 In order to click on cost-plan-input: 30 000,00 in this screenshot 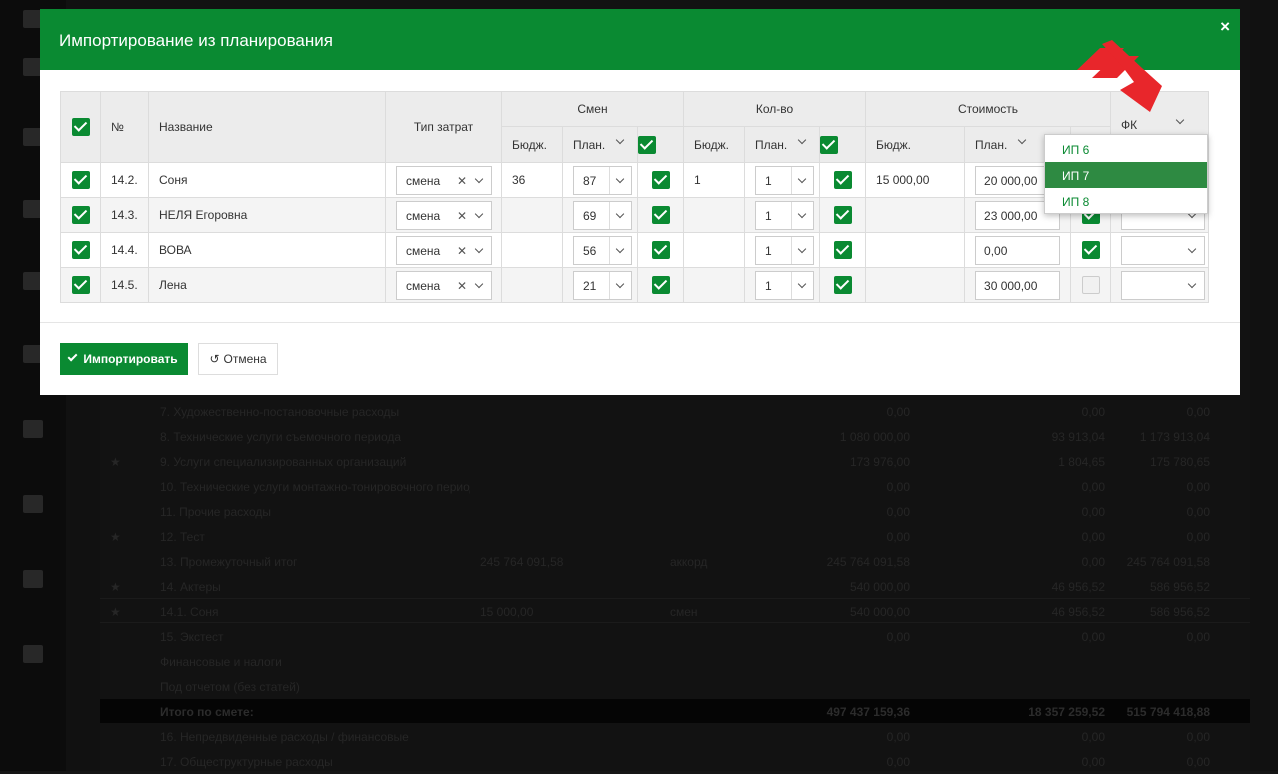, I will do `click(1018, 285)`.